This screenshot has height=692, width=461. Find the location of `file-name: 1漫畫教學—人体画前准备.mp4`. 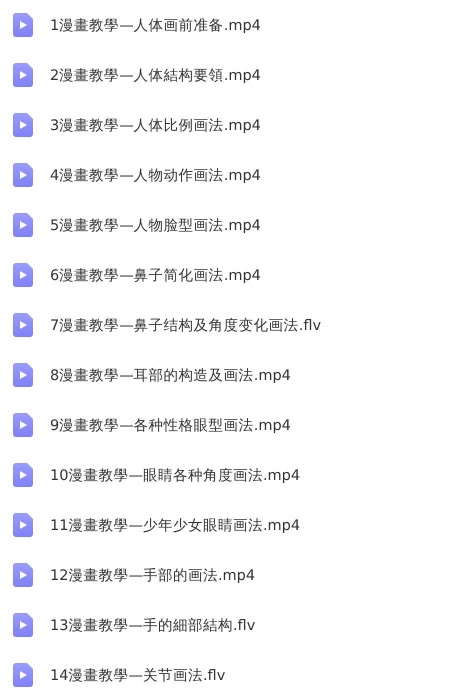

file-name: 1漫畫教學—人体画前准备.mp4 is located at coordinates (155, 25).